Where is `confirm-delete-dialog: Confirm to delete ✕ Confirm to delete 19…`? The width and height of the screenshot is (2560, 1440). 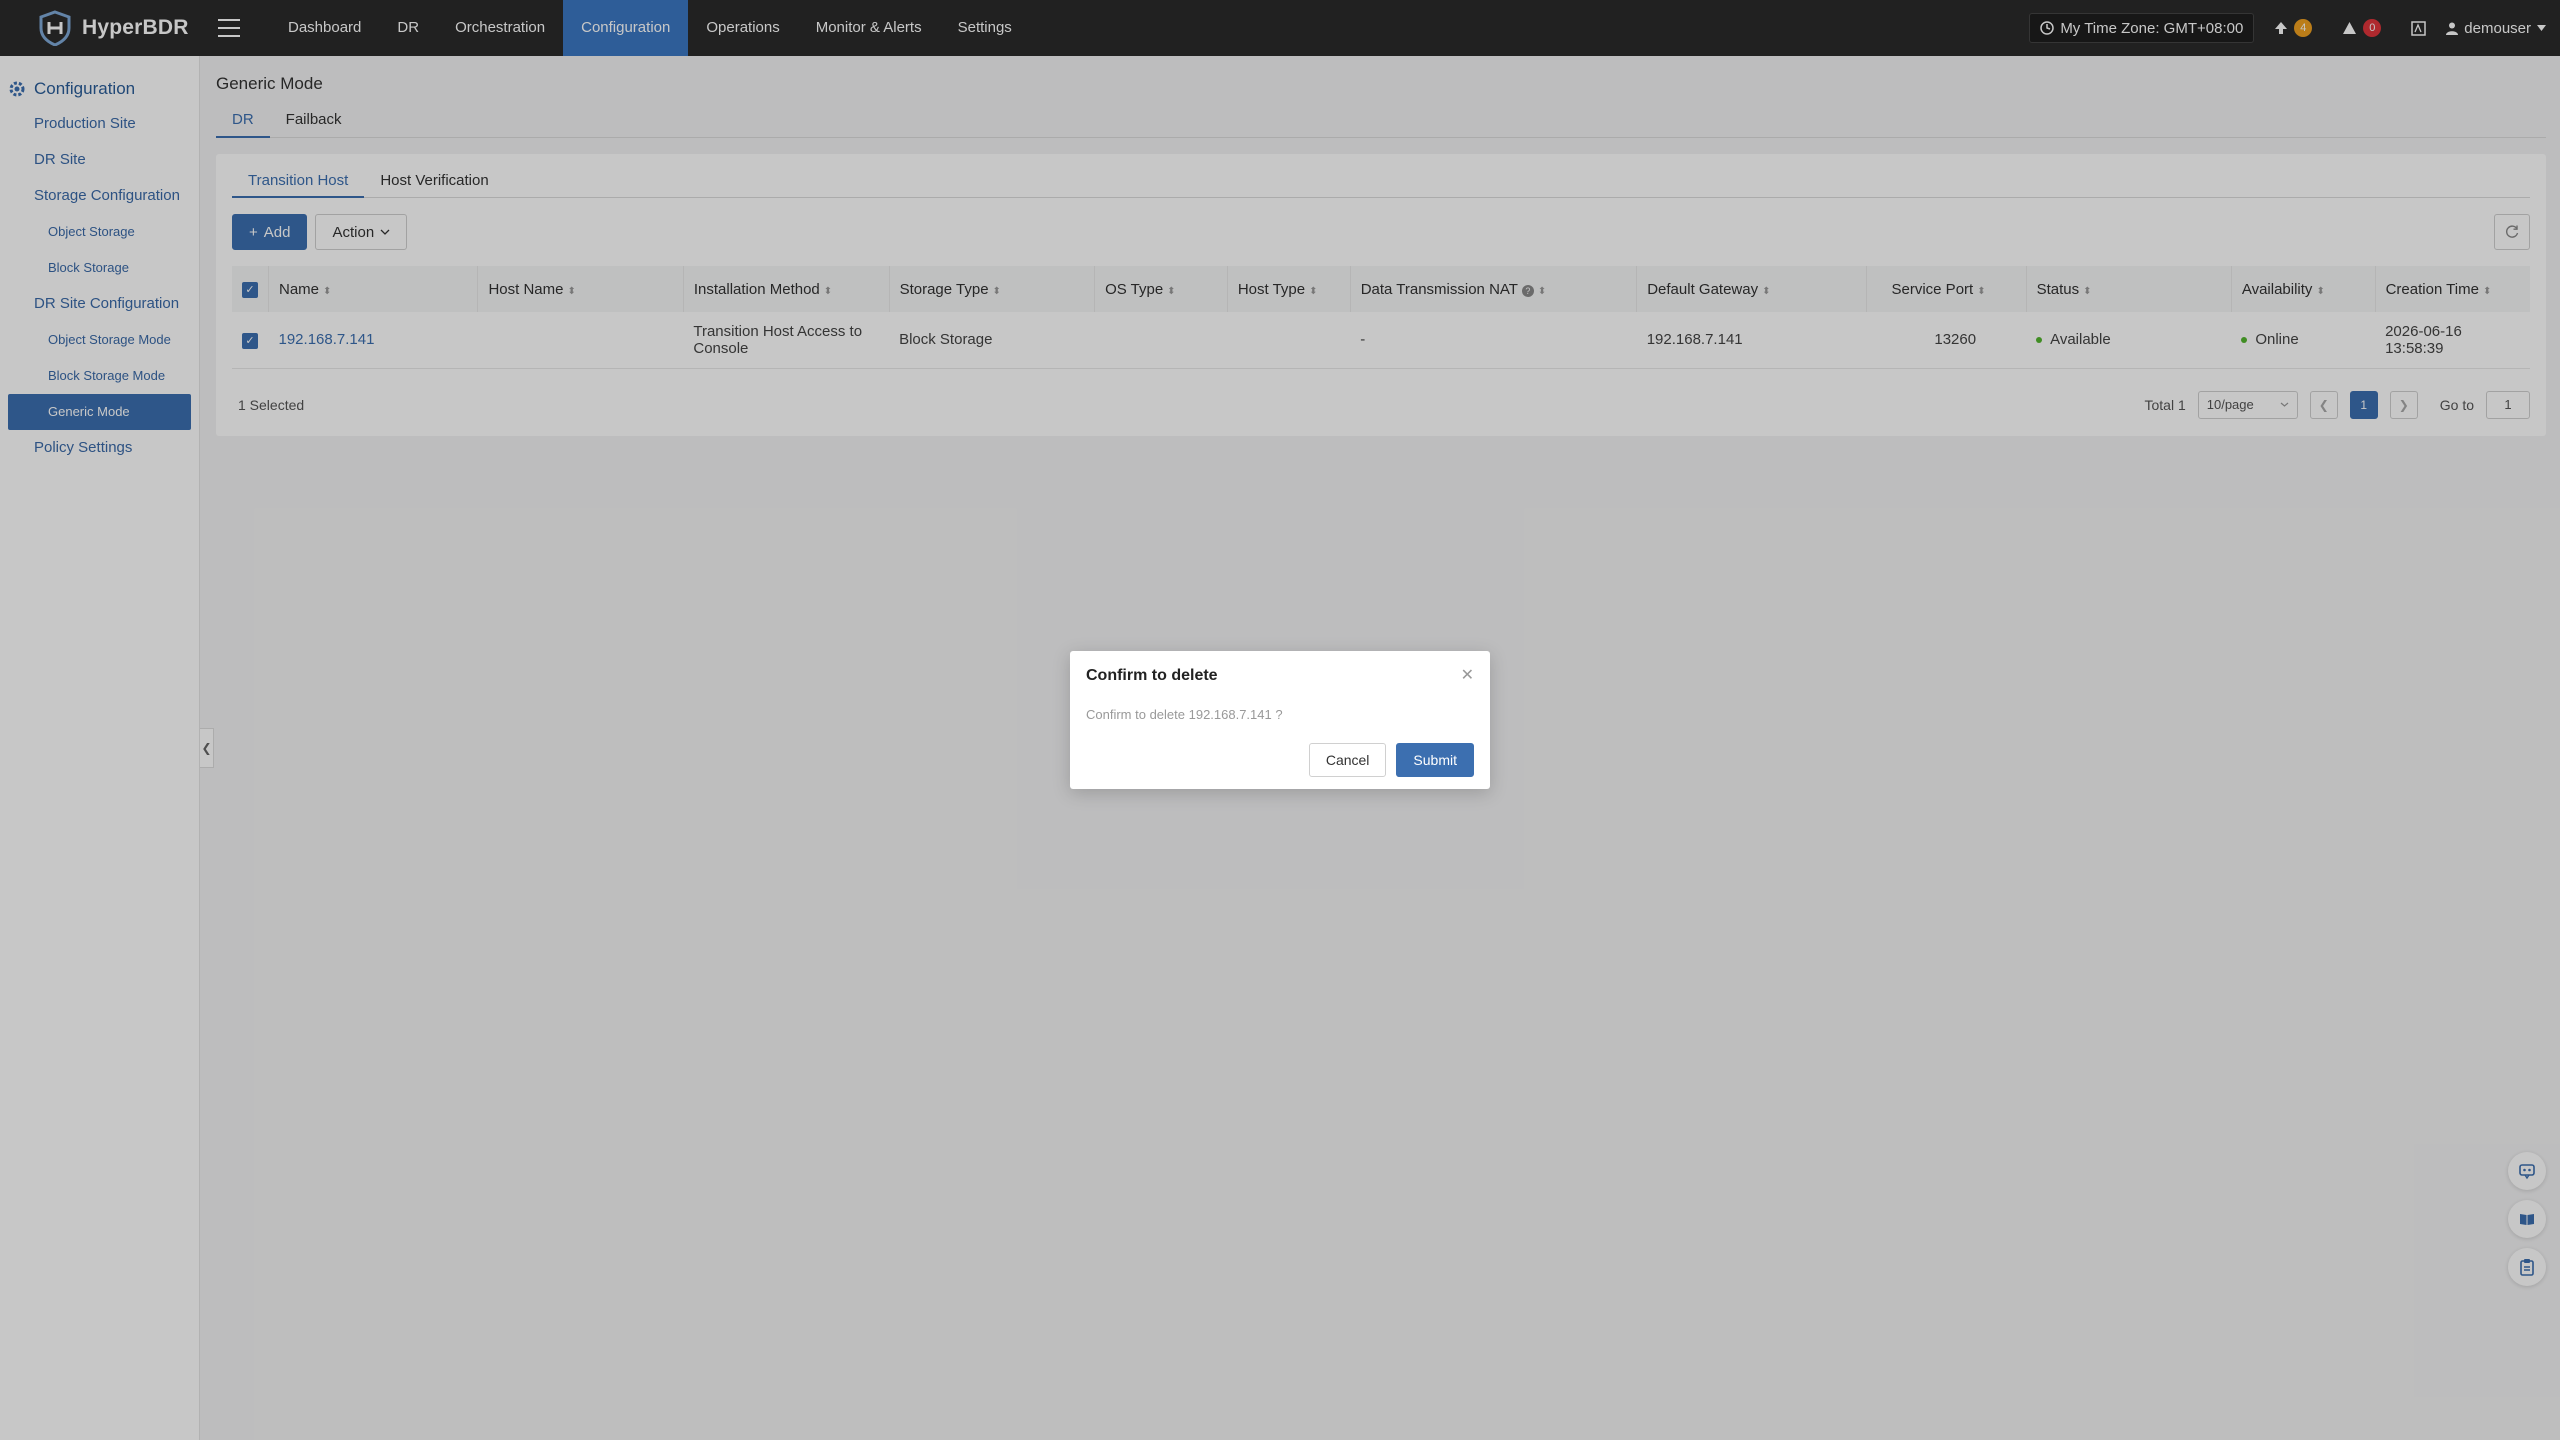
confirm-delete-dialog: Confirm to delete ✕ Confirm to delete 19… is located at coordinates (1280, 720).